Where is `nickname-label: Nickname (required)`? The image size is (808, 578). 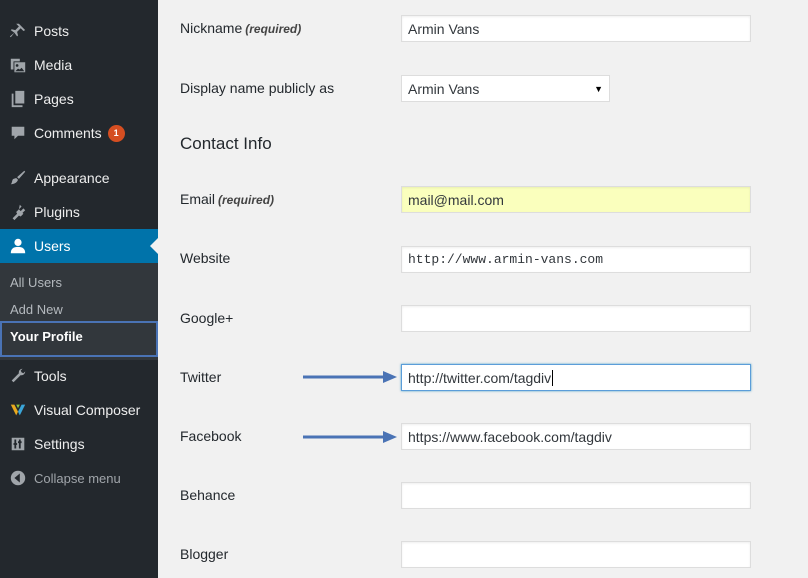
nickname-label: Nickname (required) is located at coordinates (241, 28).